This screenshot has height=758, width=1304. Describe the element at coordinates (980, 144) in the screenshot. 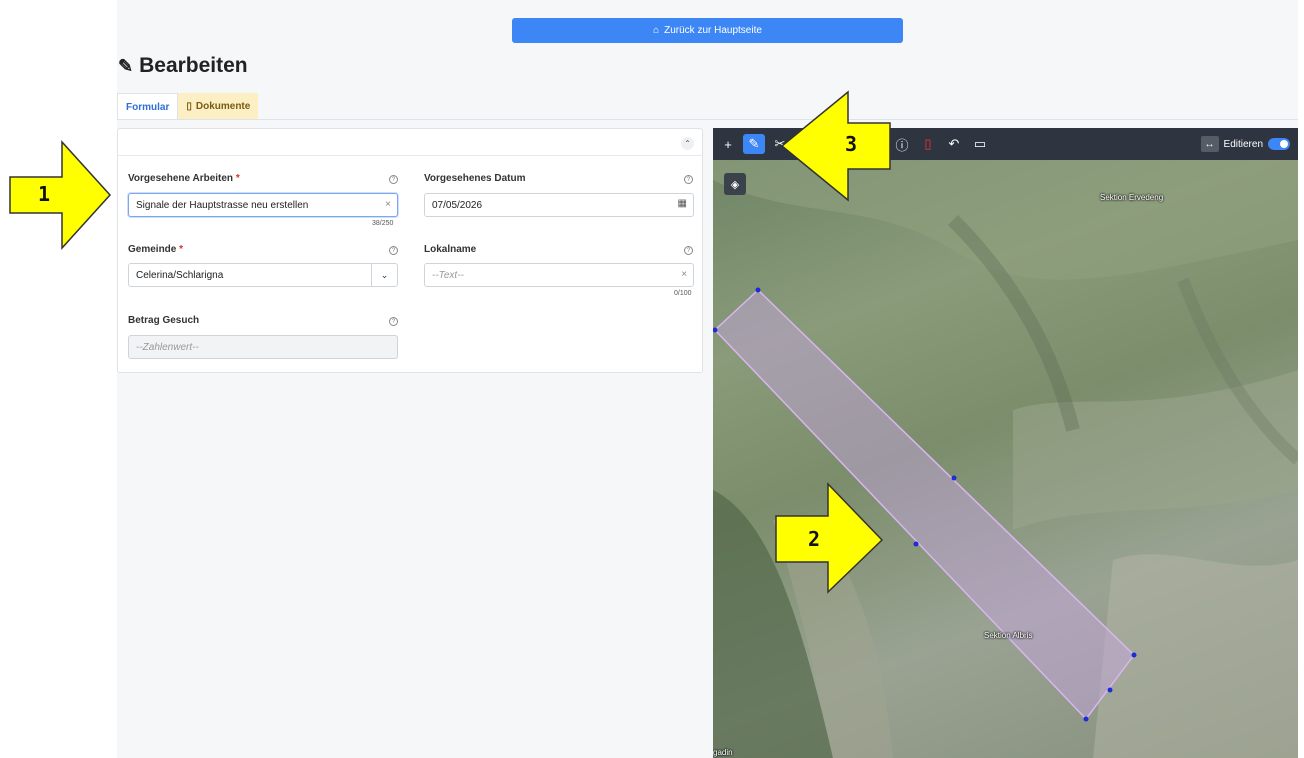

I see `keyboard-icon: ▭` at that location.